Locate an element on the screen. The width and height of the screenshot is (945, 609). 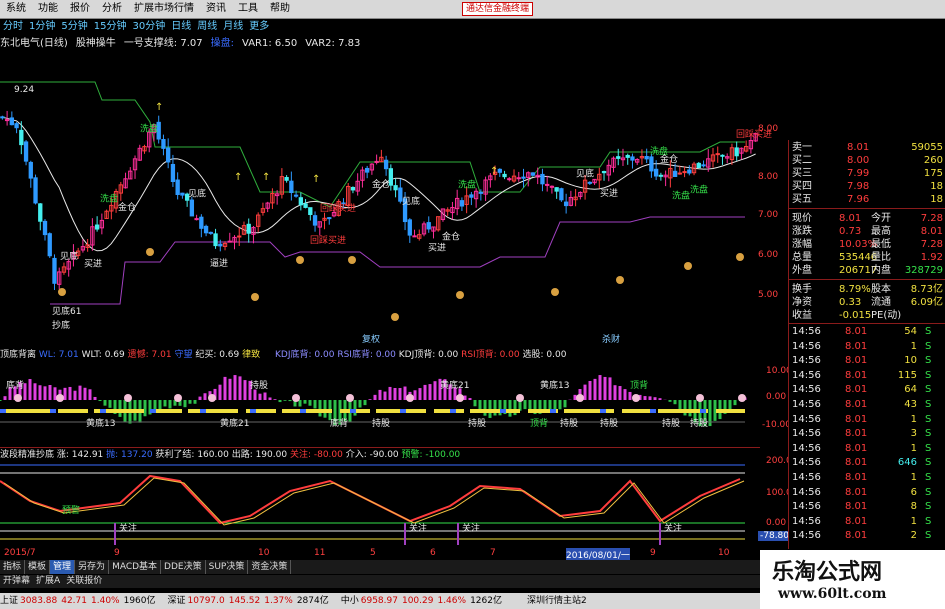
tick-row: 14:56 8.01 2 S is located at coordinates (867, 536).